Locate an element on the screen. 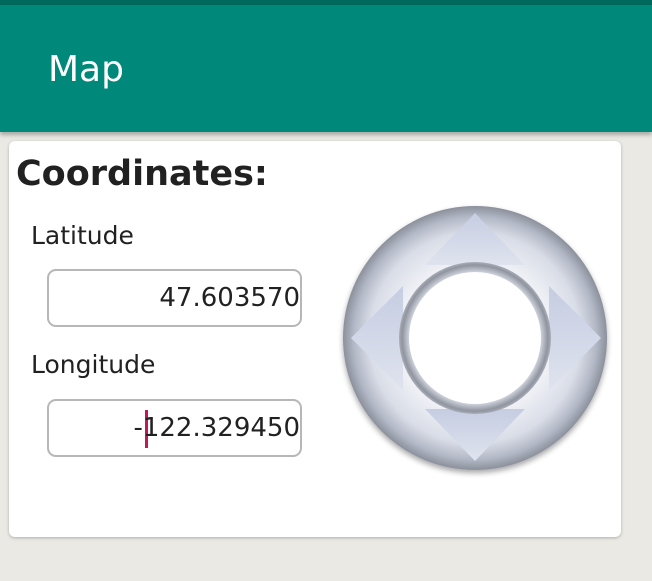  dpad-center-button is located at coordinates (475, 338).